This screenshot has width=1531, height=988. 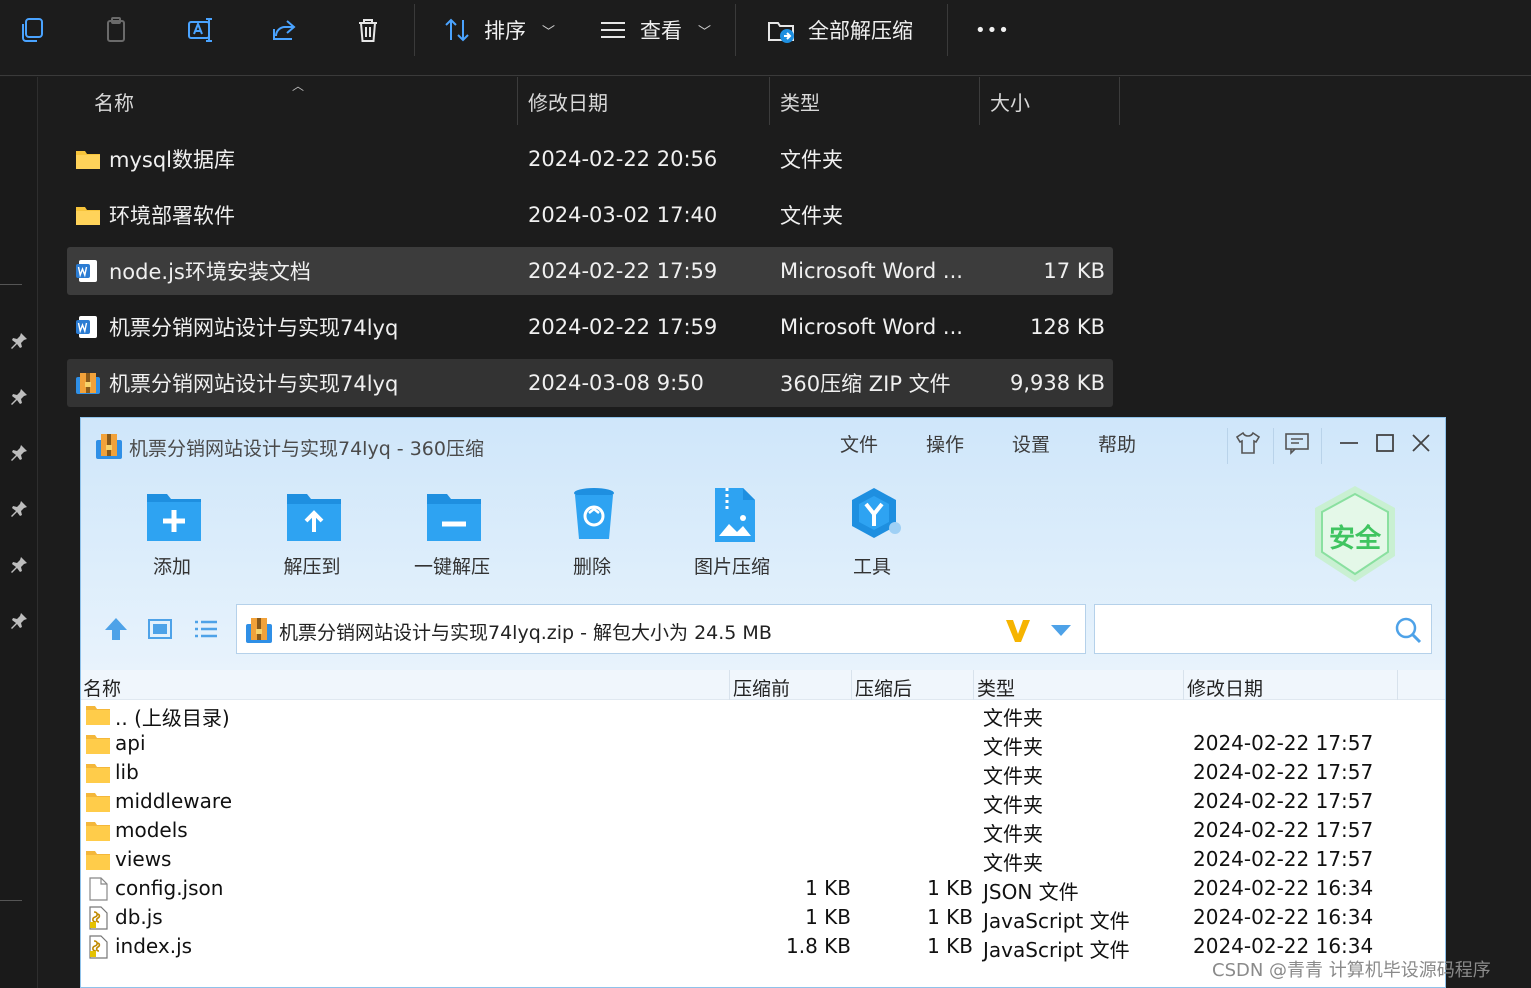 What do you see at coordinates (1408, 630) in the screenshot?
I see `search-icon` at bounding box center [1408, 630].